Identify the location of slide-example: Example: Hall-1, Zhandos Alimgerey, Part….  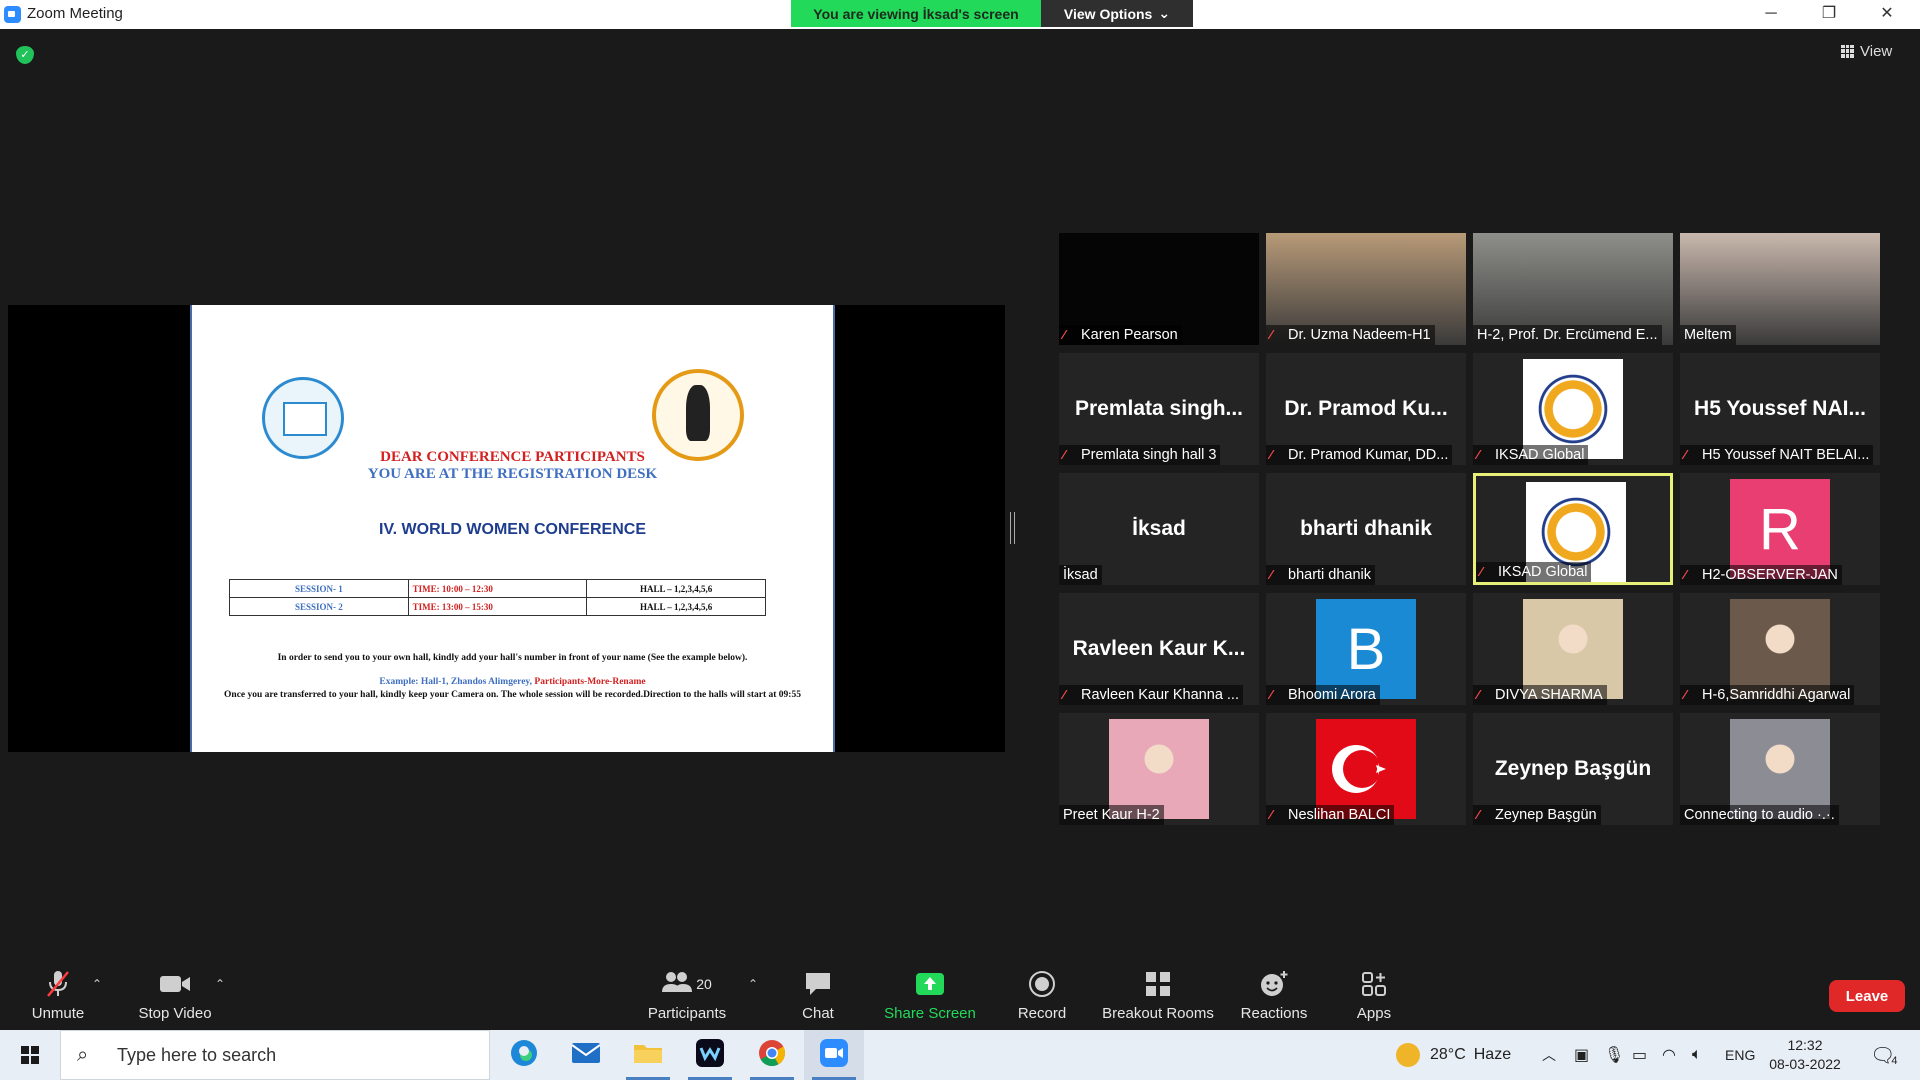
(512, 682).